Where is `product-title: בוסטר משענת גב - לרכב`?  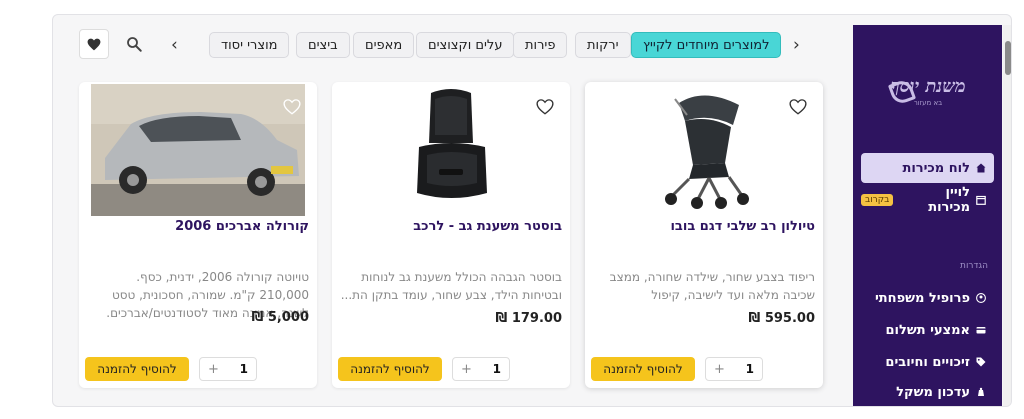
product-title: בוסטר משענת גב - לרכב is located at coordinates (452, 227).